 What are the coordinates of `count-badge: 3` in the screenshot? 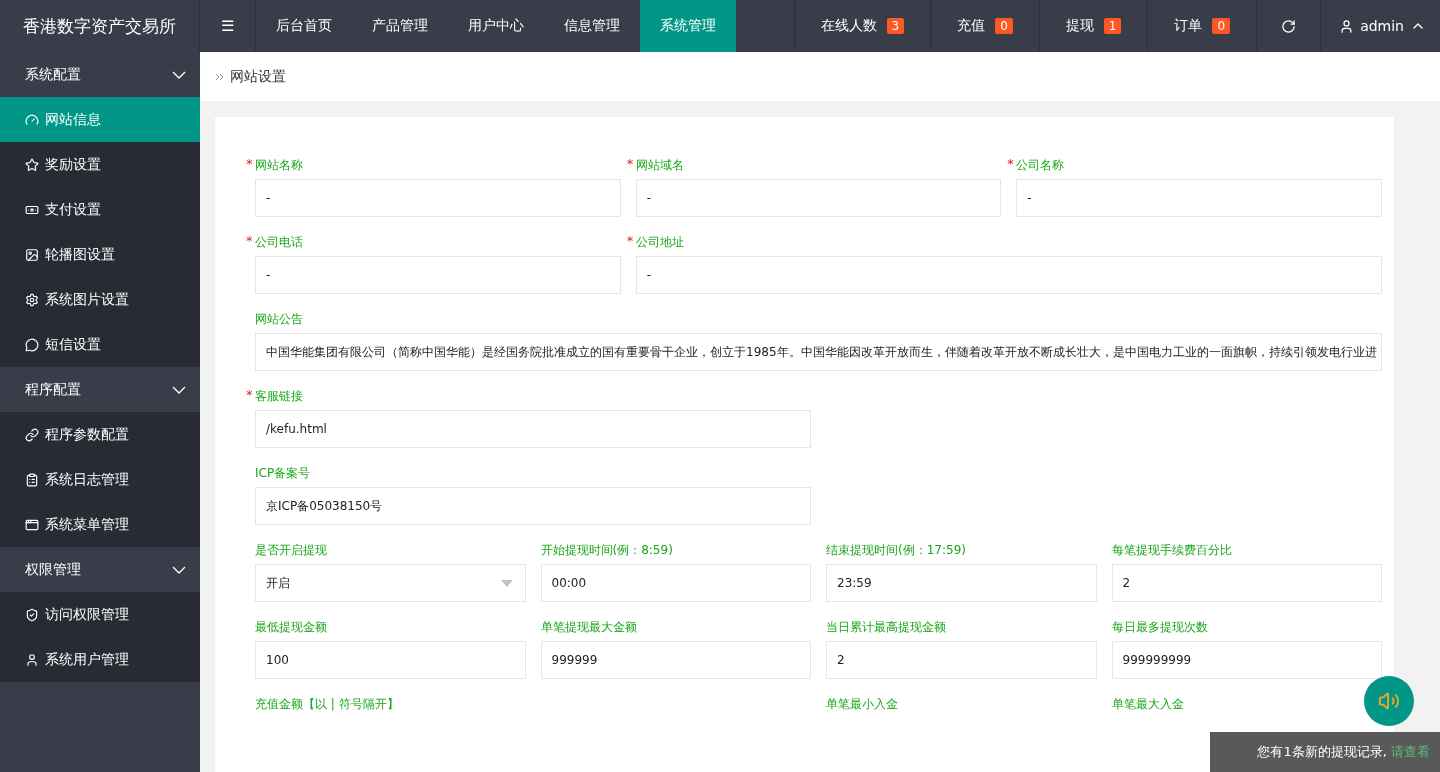 It's located at (895, 26).